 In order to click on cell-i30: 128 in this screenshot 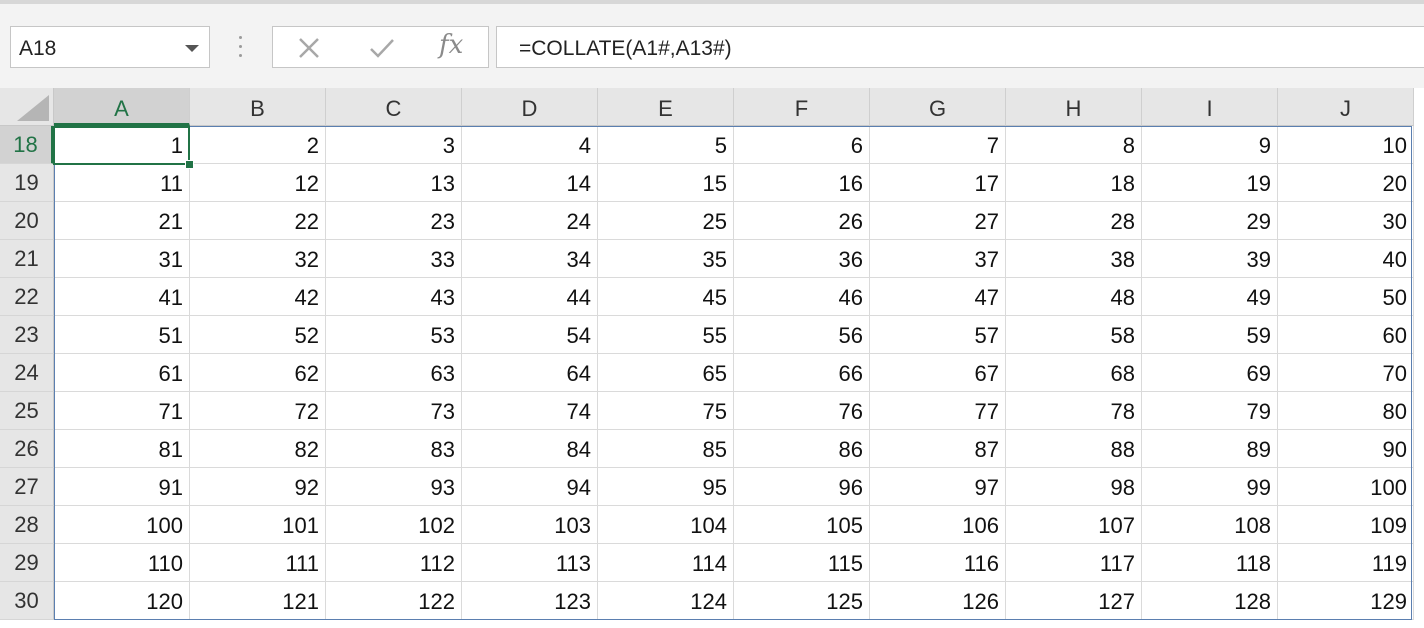, I will do `click(1210, 601)`.